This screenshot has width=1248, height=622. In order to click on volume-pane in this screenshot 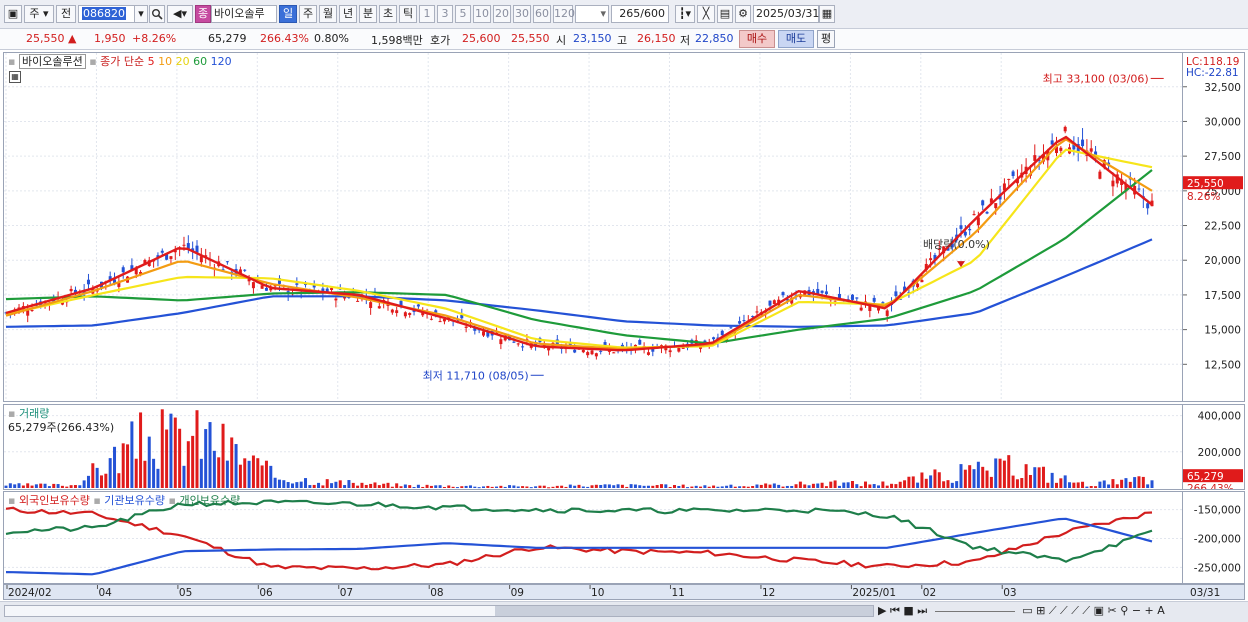, I will do `click(593, 447)`.